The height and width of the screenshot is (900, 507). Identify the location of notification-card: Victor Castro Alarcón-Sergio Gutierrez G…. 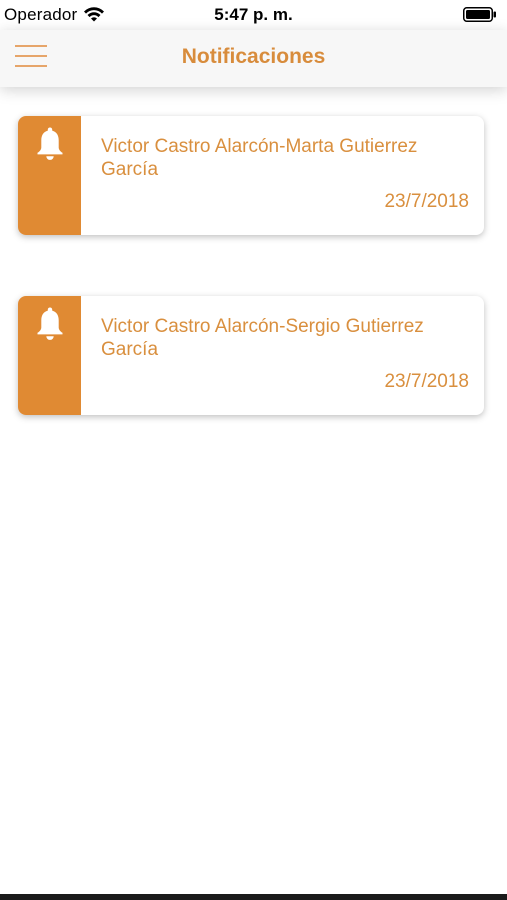
(251, 355).